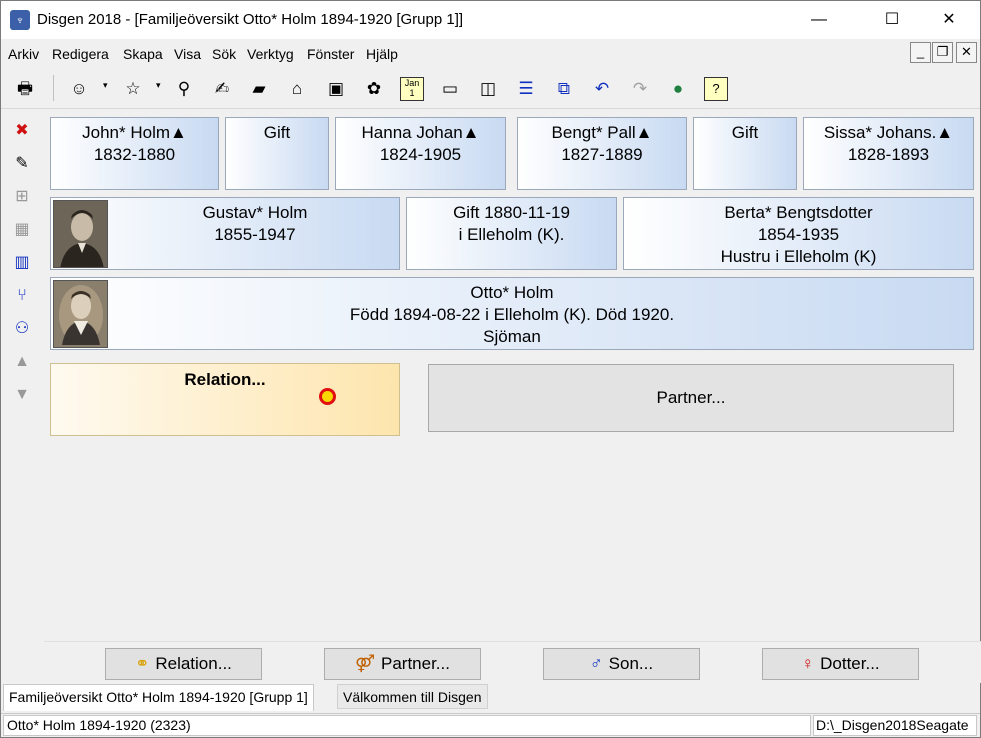 This screenshot has width=981, height=738. What do you see at coordinates (365, 663) in the screenshot?
I see `couple-icon: ⚤` at bounding box center [365, 663].